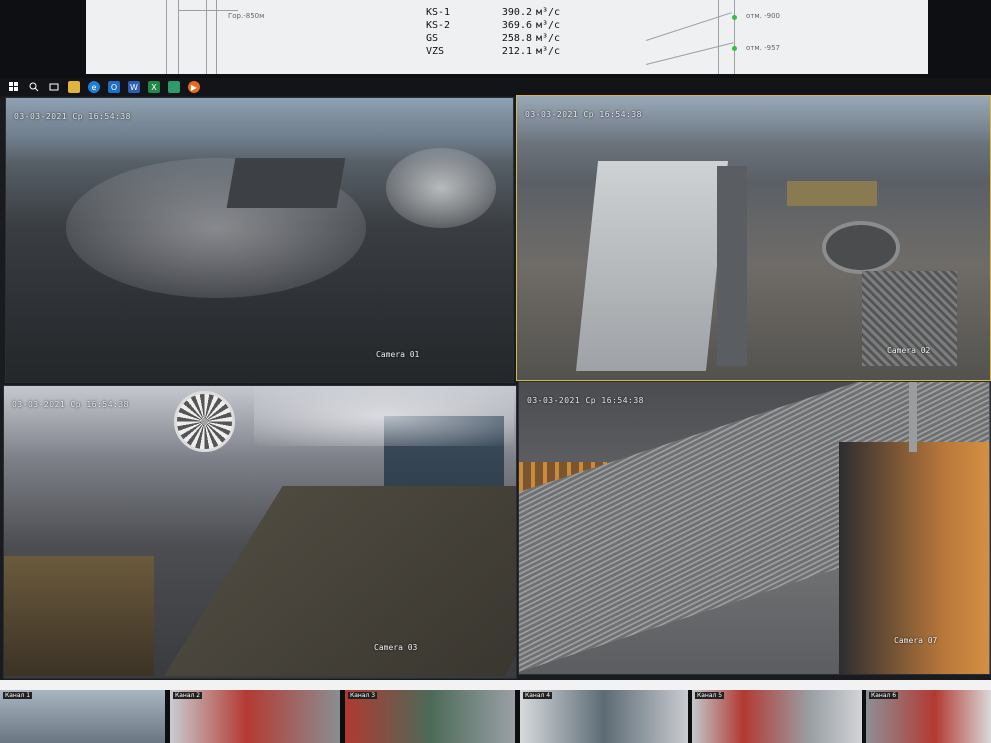  Describe the element at coordinates (154, 87) in the screenshot. I see `excel-icon: X` at that location.